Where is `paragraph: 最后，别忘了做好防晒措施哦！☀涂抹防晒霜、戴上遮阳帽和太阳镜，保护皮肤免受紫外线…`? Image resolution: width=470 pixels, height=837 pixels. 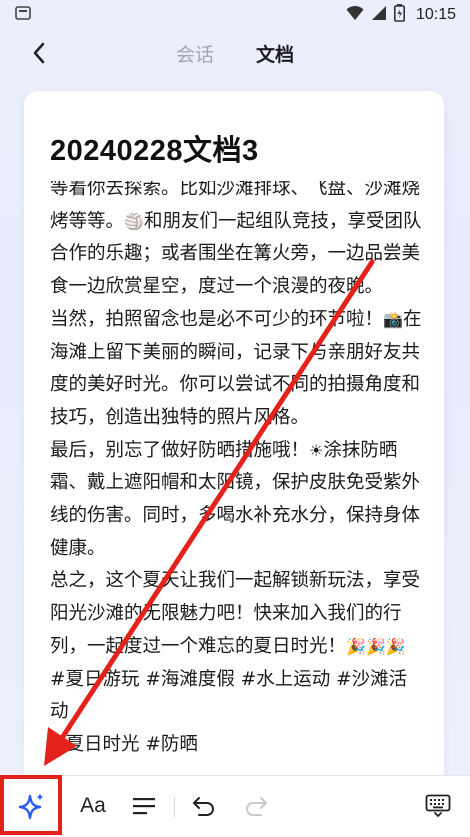
paragraph: 最后，别忘了做好防晒措施哦！☀涂抹防晒霜、戴上遮阳帽和太阳镜，保护皮肤免受紫外线… is located at coordinates (235, 499).